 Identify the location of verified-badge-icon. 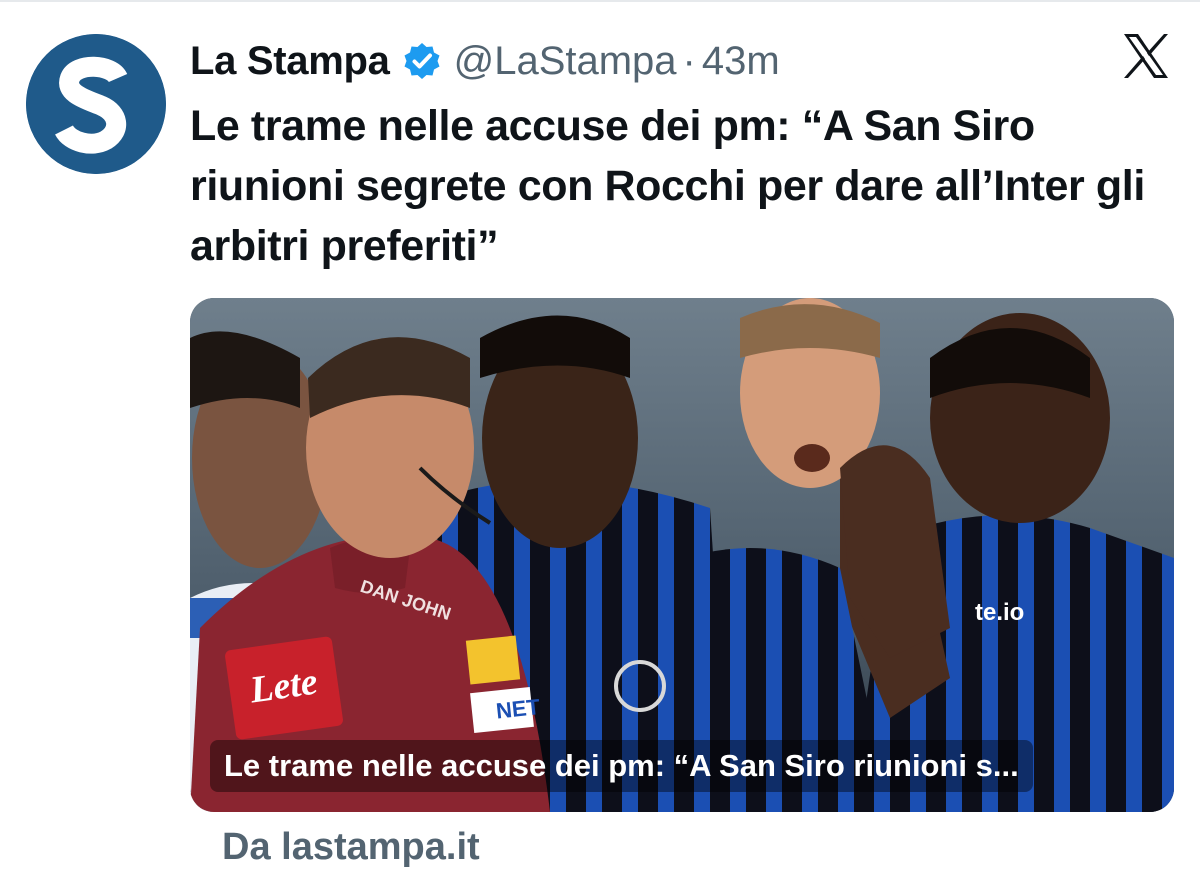
(422, 61).